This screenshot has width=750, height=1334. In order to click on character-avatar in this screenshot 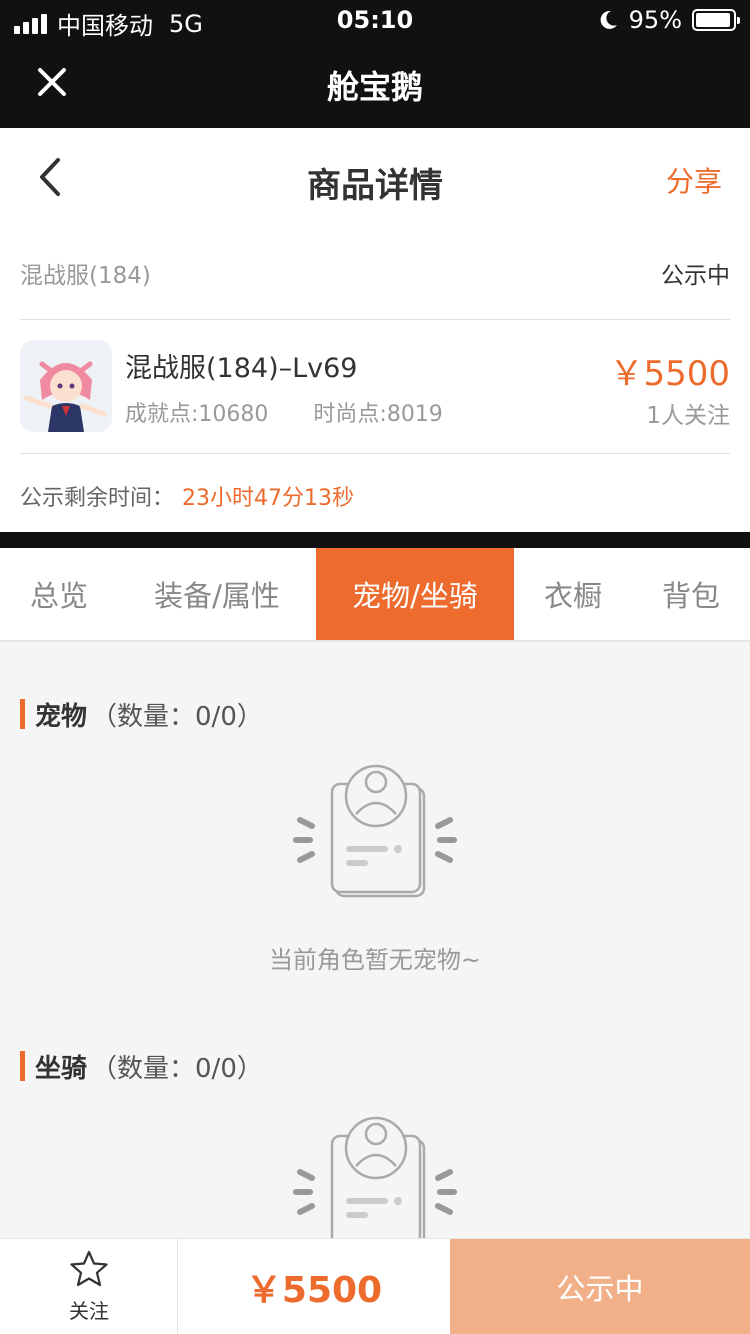, I will do `click(66, 386)`.